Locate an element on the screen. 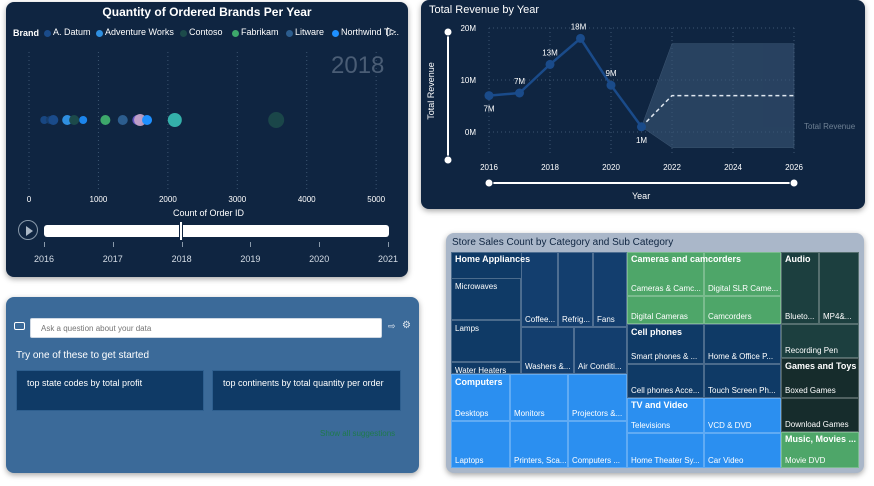 The width and height of the screenshot is (874, 486). play-axis-track is located at coordinates (216, 231).